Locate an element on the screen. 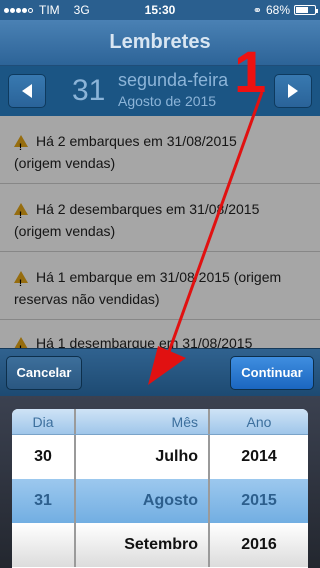  picker-year: 2016 is located at coordinates (259, 545).